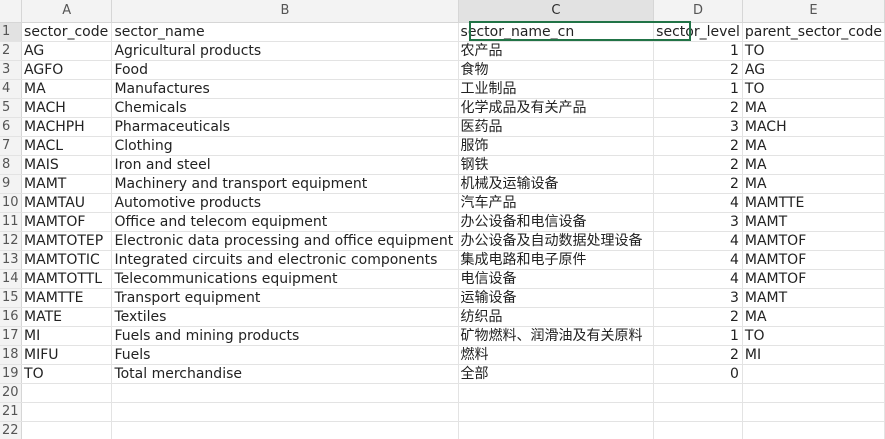  I want to click on row-header: 5, so click(11, 108).